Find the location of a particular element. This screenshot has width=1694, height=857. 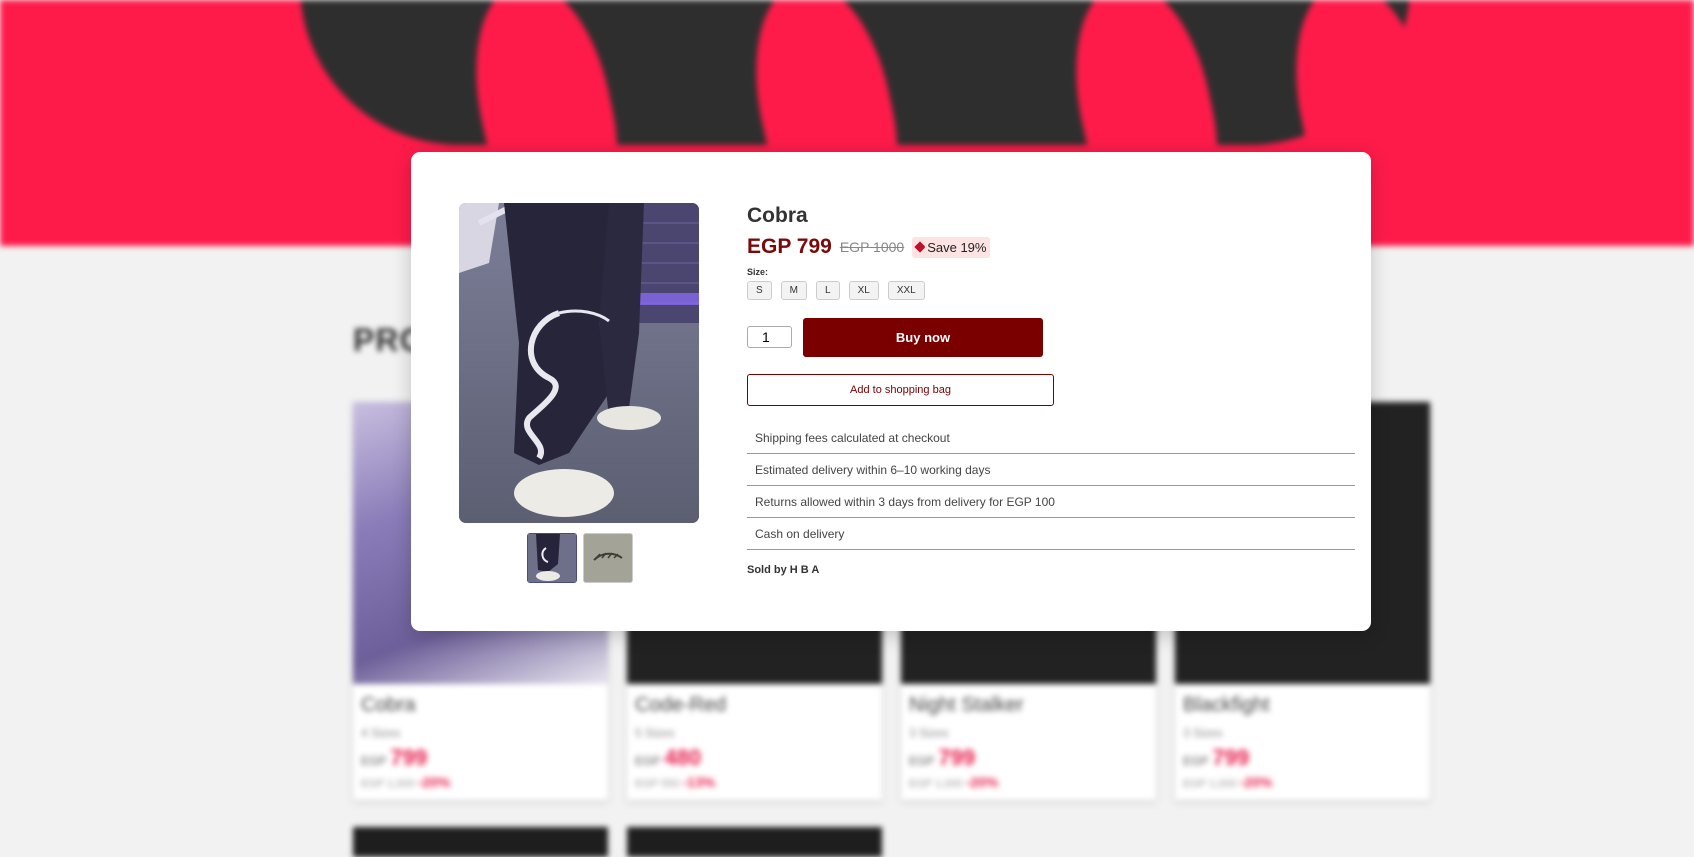

quantity-input is located at coordinates (769, 337).